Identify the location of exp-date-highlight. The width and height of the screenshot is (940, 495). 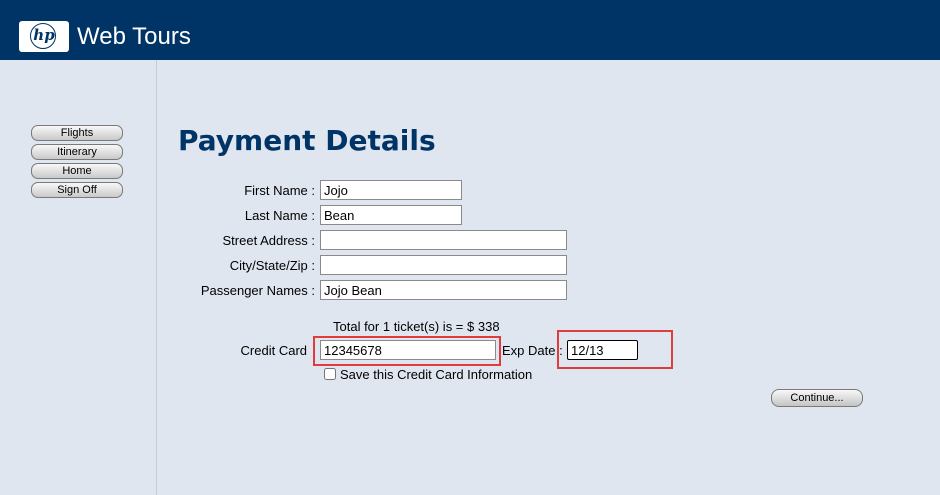
(615, 349).